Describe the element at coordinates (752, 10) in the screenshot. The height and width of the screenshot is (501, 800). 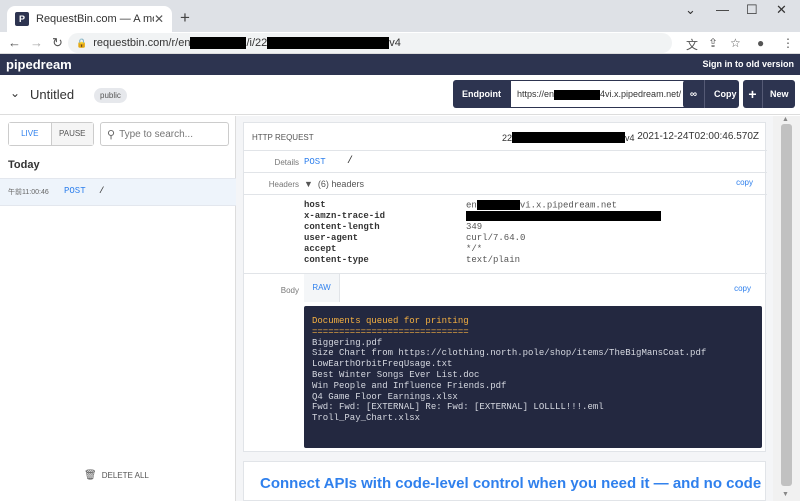
I see `maximize-icon: ☐` at that location.